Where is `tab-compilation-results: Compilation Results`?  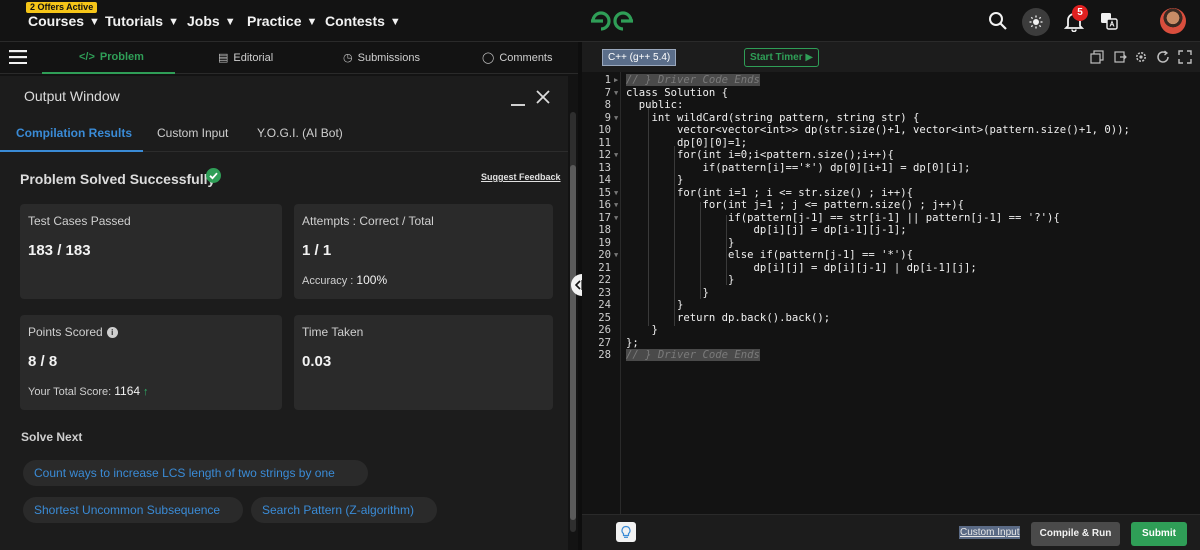
tab-compilation-results: Compilation Results is located at coordinates (74, 133).